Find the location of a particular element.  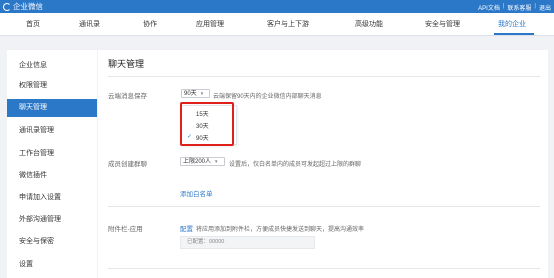

attachment-hint: 将应用添加到附件栏，方便成员快捷发送到聊天，提高沟通效率 is located at coordinates (280, 230).